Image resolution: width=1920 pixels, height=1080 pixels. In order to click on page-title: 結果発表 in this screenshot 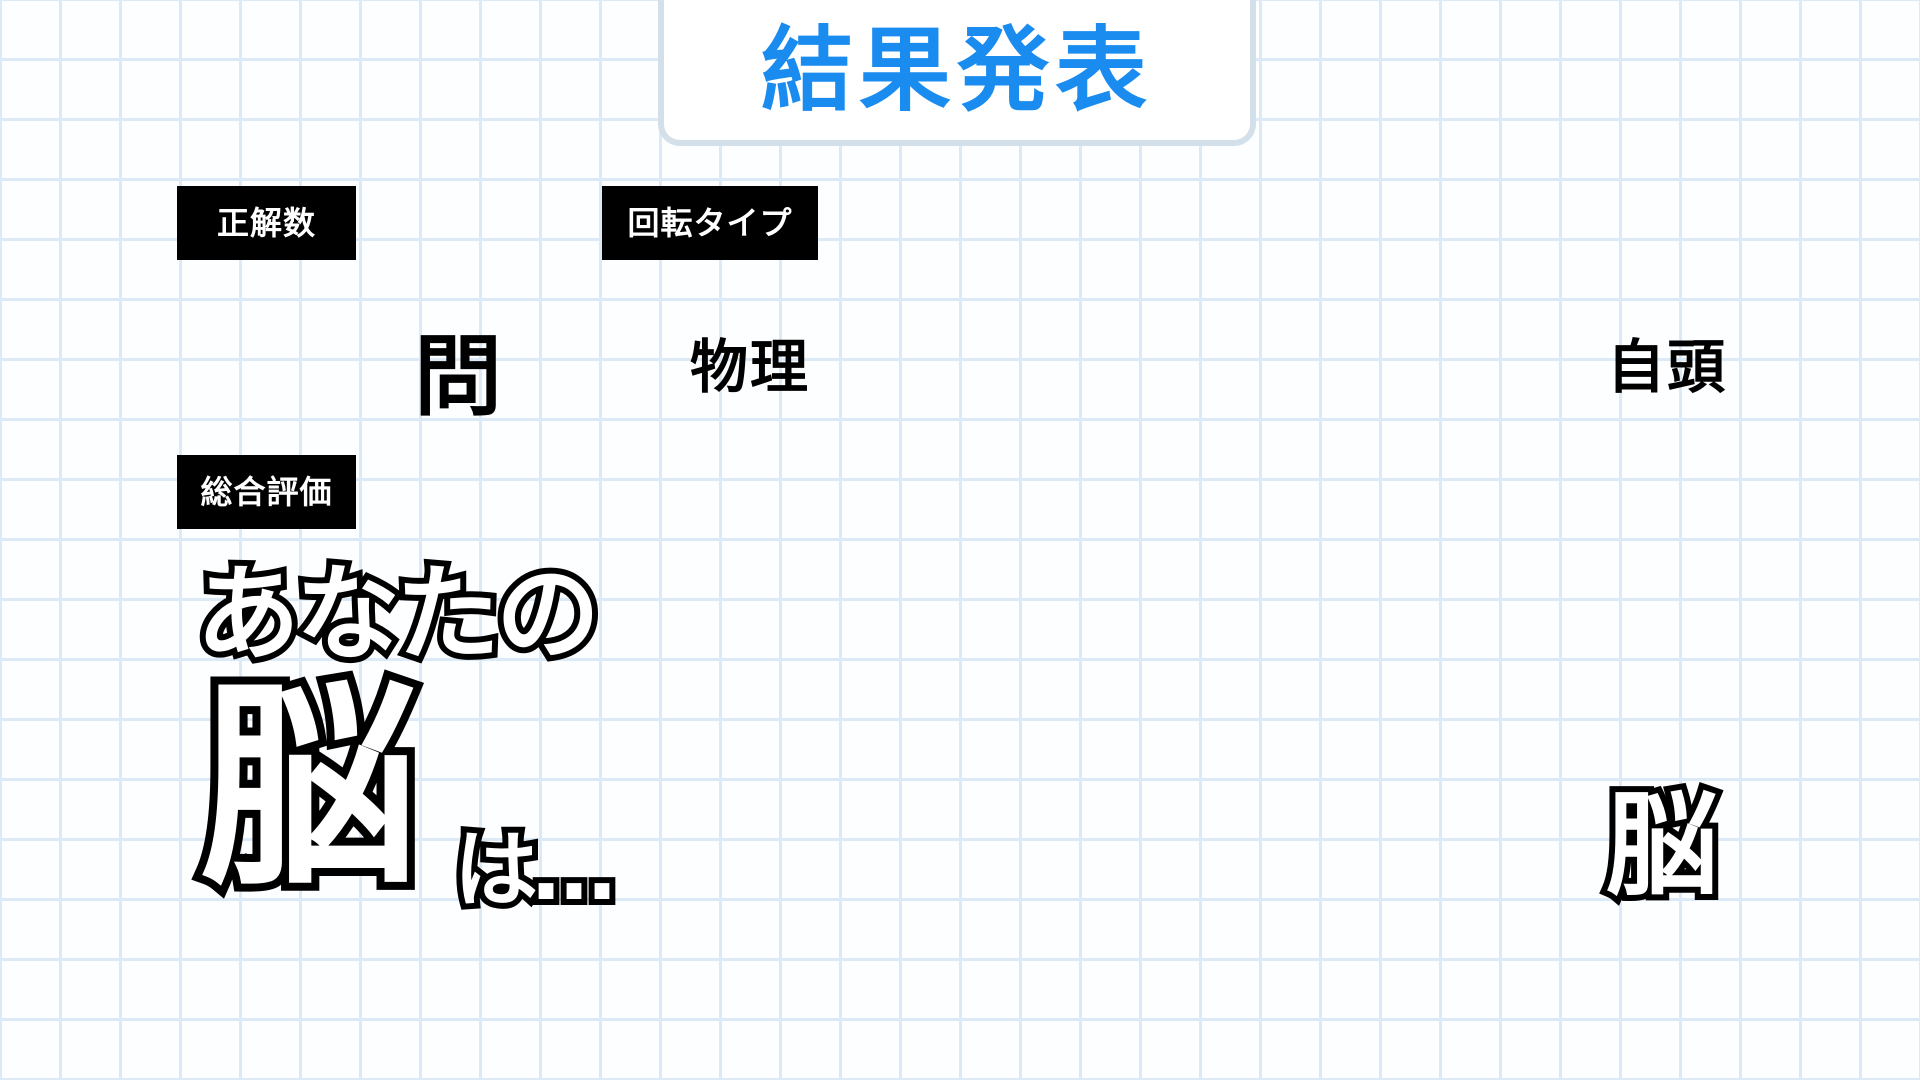, I will do `click(956, 70)`.